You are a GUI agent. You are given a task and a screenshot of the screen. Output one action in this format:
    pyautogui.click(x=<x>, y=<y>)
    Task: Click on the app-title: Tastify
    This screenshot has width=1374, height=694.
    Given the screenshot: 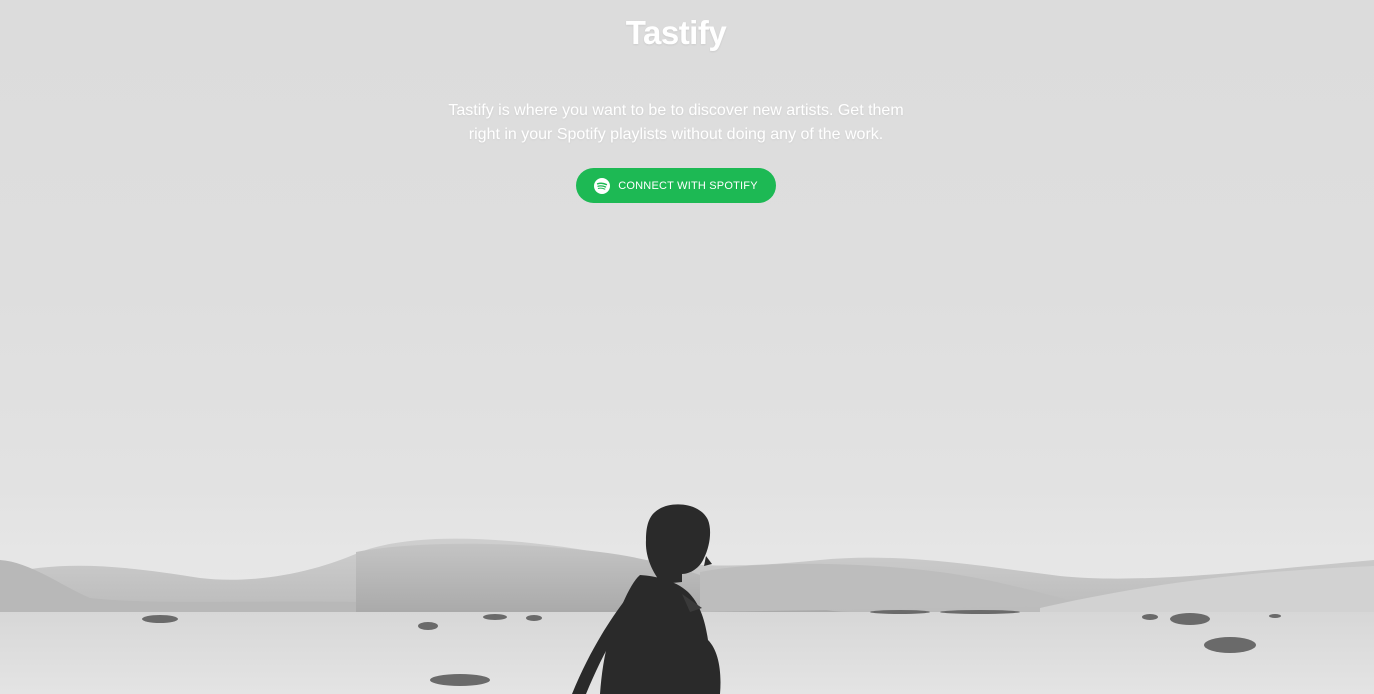 What is the action you would take?
    pyautogui.click(x=676, y=32)
    